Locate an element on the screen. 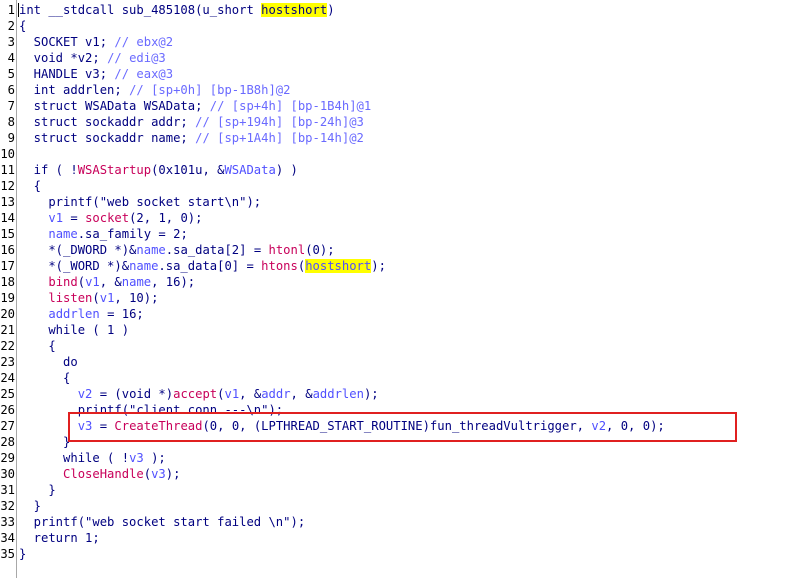 Image resolution: width=785 pixels, height=578 pixels. line-code: listen(v1, 10); is located at coordinates (88, 298).